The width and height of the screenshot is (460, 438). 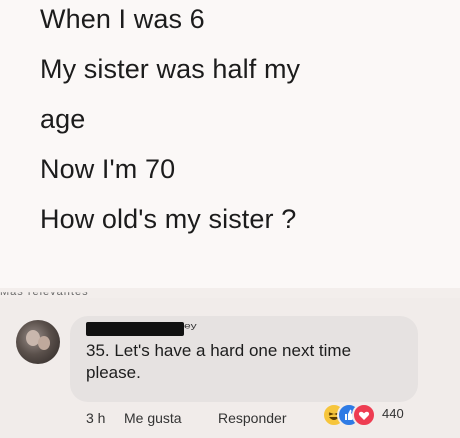 I want to click on avatar, so click(x=38, y=342).